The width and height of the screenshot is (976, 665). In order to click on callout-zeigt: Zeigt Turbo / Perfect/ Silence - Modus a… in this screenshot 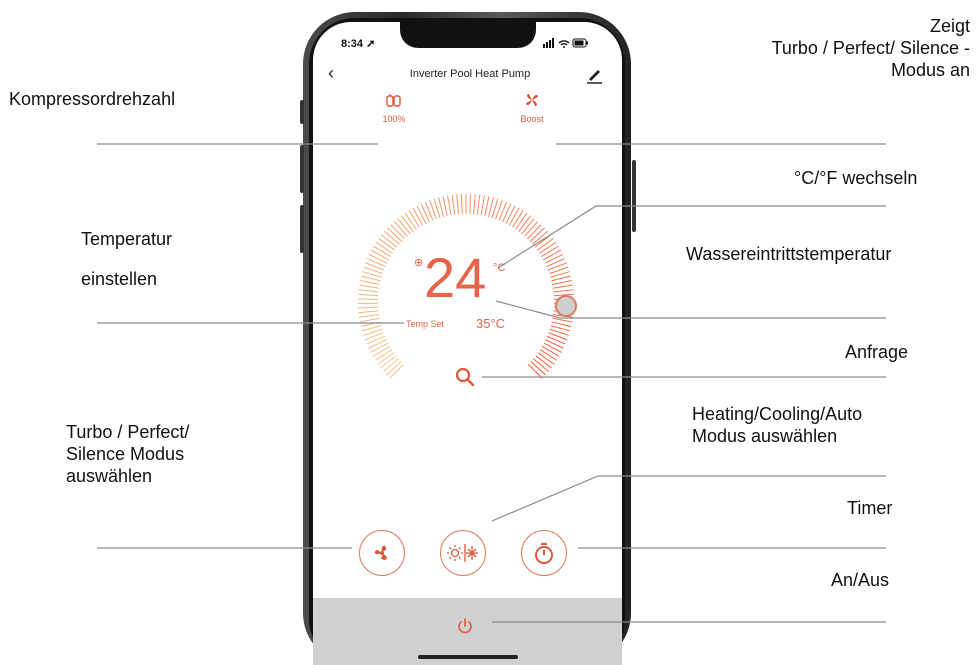, I will do `click(870, 48)`.